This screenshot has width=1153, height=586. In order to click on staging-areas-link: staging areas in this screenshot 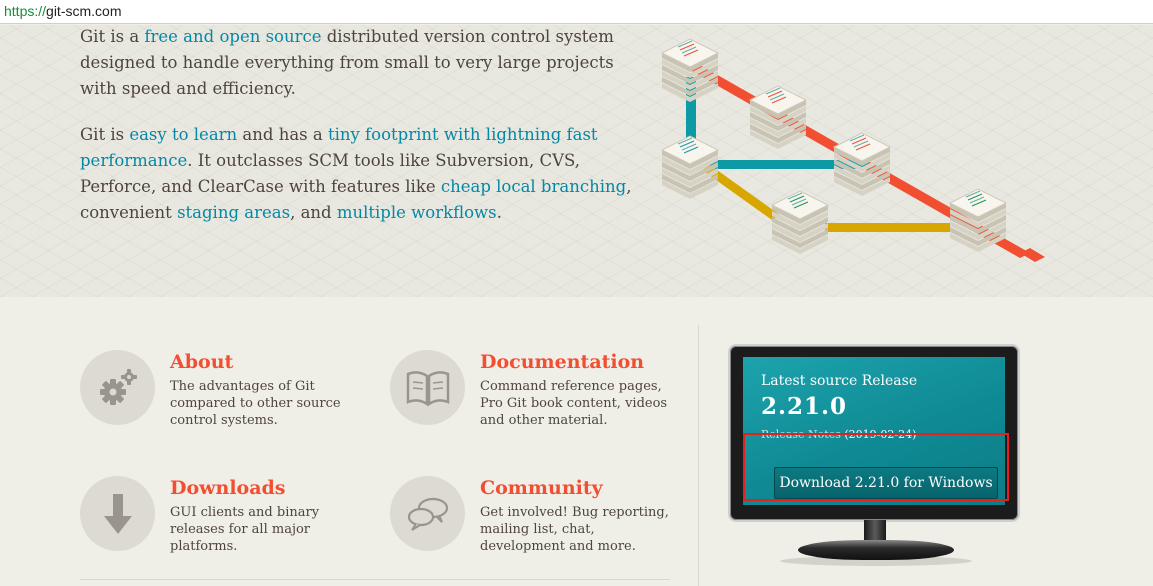, I will do `click(233, 212)`.